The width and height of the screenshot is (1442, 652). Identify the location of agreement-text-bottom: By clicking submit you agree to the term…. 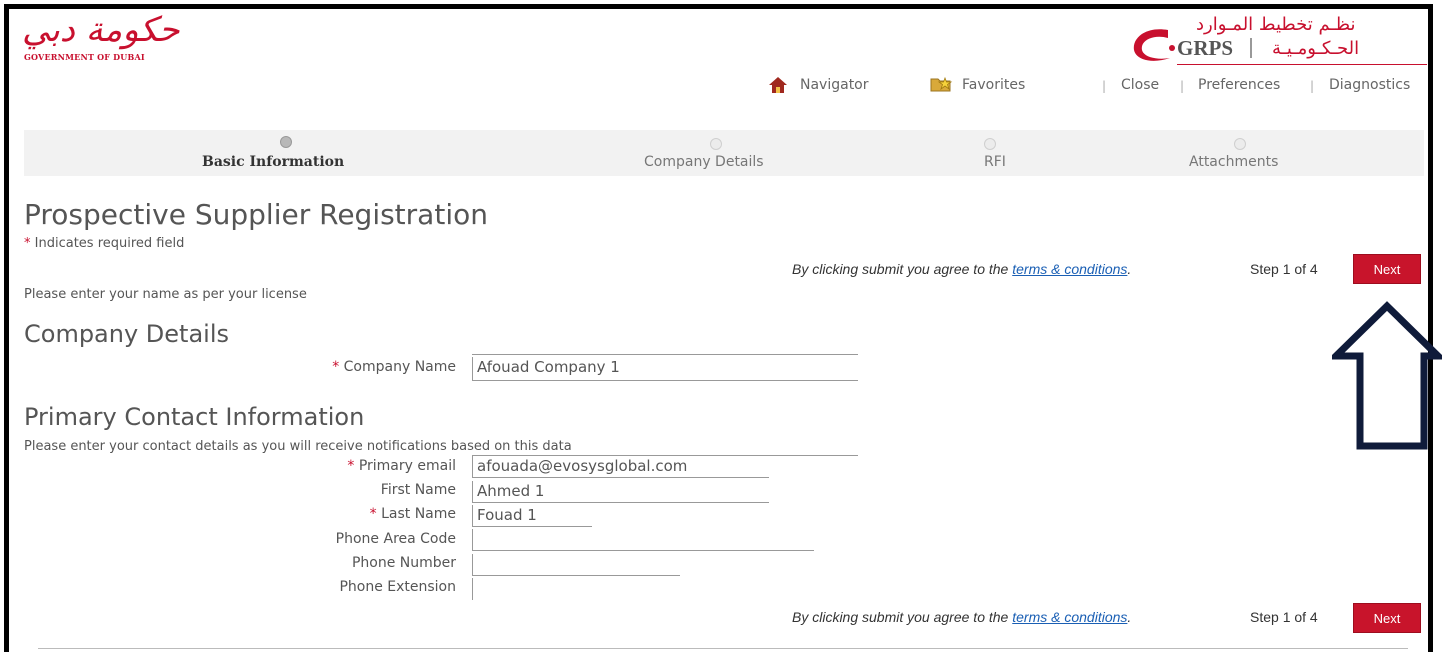
(961, 617).